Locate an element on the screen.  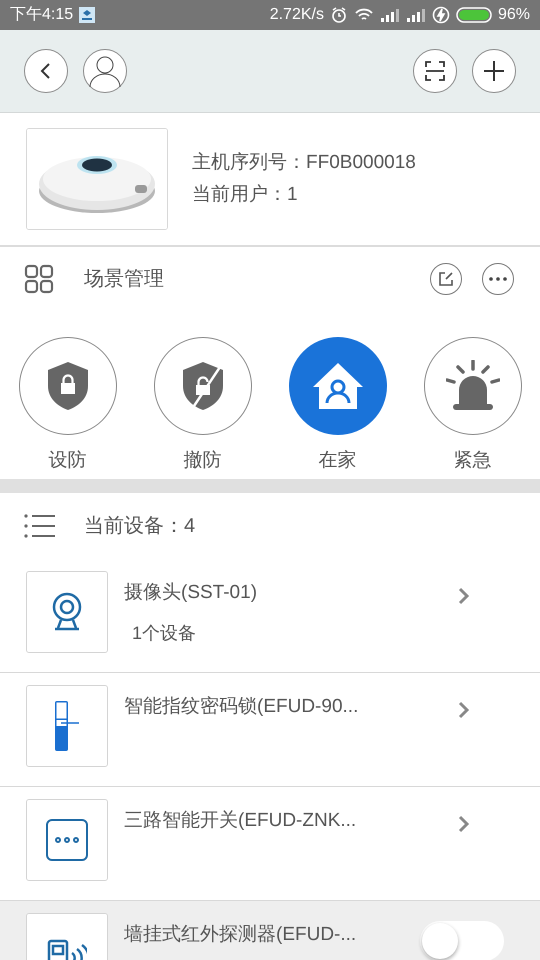
mode-label: 设防 is located at coordinates (67, 461).